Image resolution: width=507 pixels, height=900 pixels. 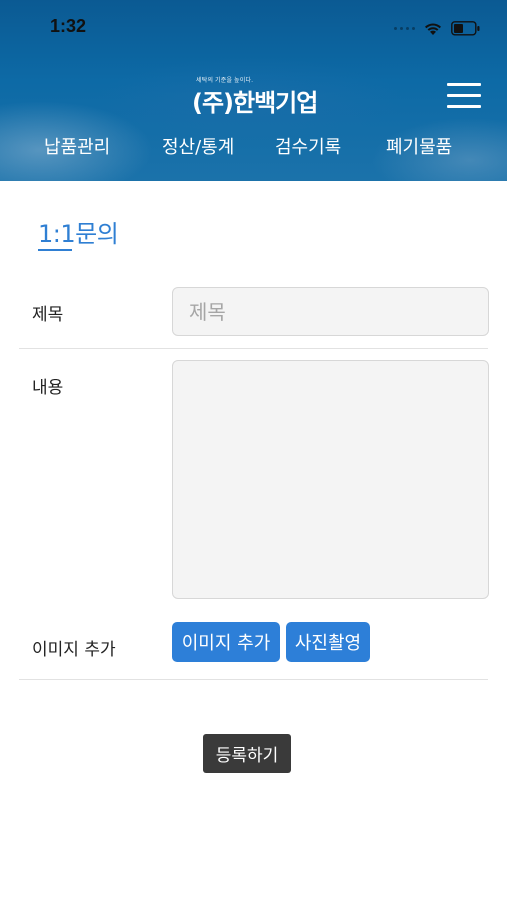 I want to click on title-underline, so click(x=55, y=250).